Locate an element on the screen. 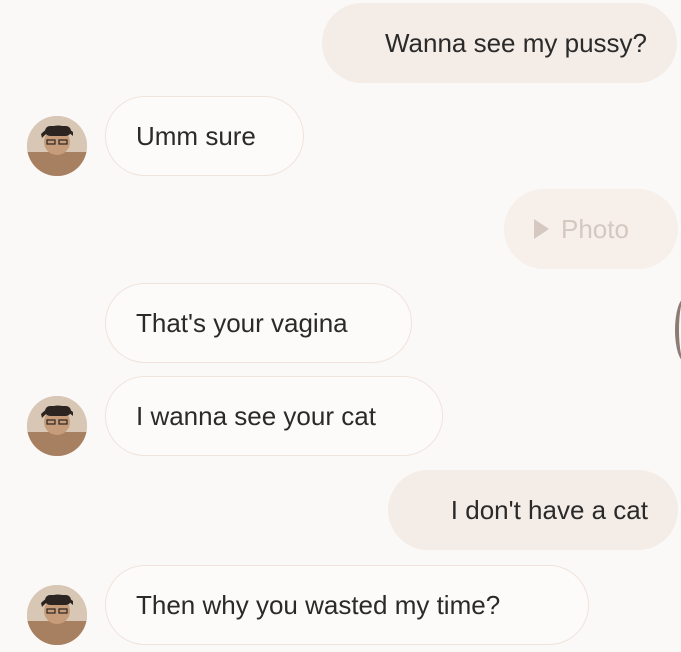 The image size is (681, 652). message-text: Then why you wasted my time? is located at coordinates (318, 604).